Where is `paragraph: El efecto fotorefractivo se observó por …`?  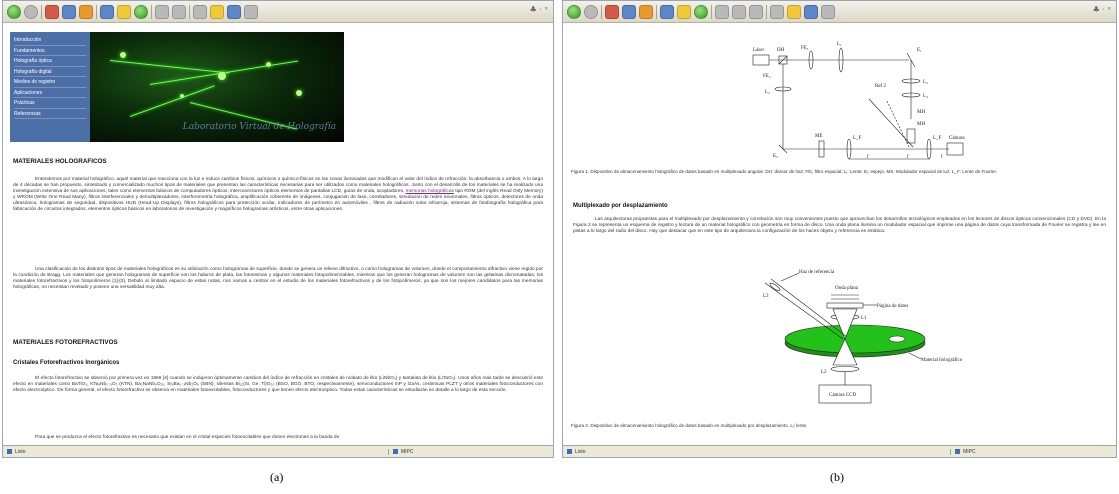
paragraph: El efecto fotorefractivo se observó por … is located at coordinates (278, 385).